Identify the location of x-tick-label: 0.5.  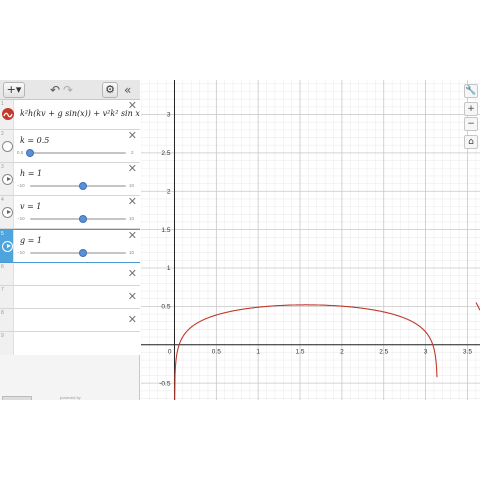
(216, 352).